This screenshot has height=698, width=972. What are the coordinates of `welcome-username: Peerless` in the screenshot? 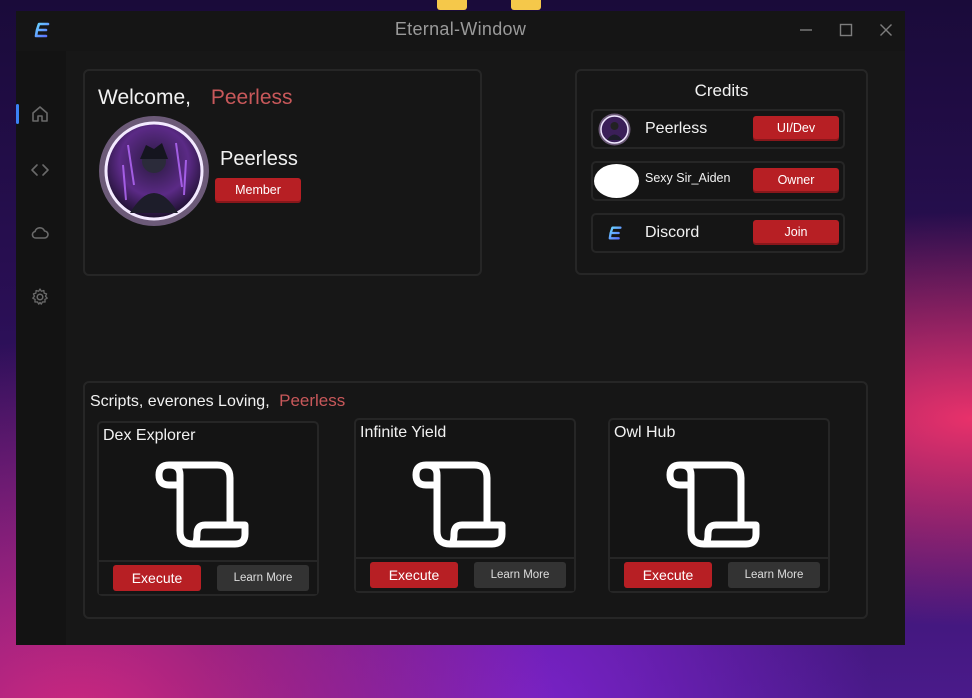 It's located at (251, 97).